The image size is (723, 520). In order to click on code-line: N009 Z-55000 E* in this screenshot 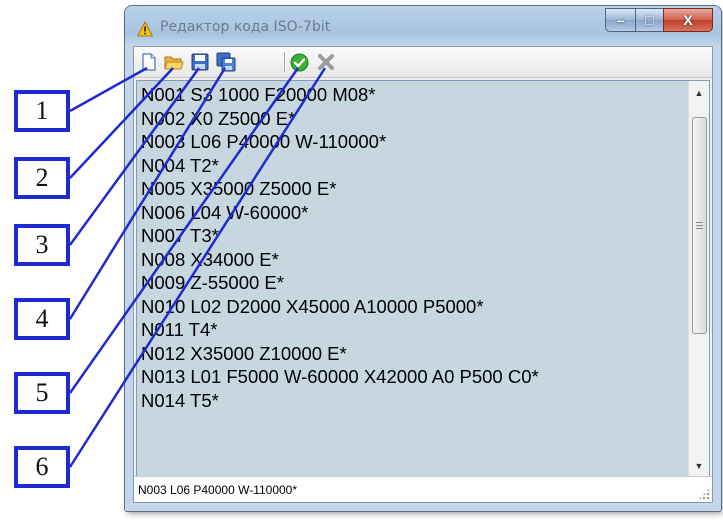, I will do `click(212, 282)`.